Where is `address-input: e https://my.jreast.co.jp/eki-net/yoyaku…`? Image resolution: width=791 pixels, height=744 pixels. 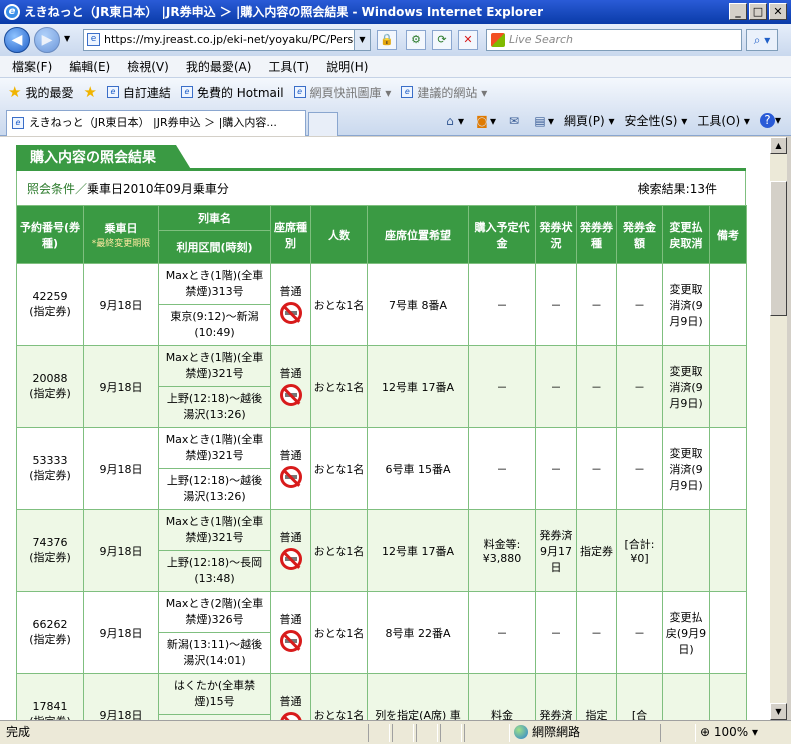
address-input: e https://my.jreast.co.jp/eki-net/yoyaku… is located at coordinates (227, 40).